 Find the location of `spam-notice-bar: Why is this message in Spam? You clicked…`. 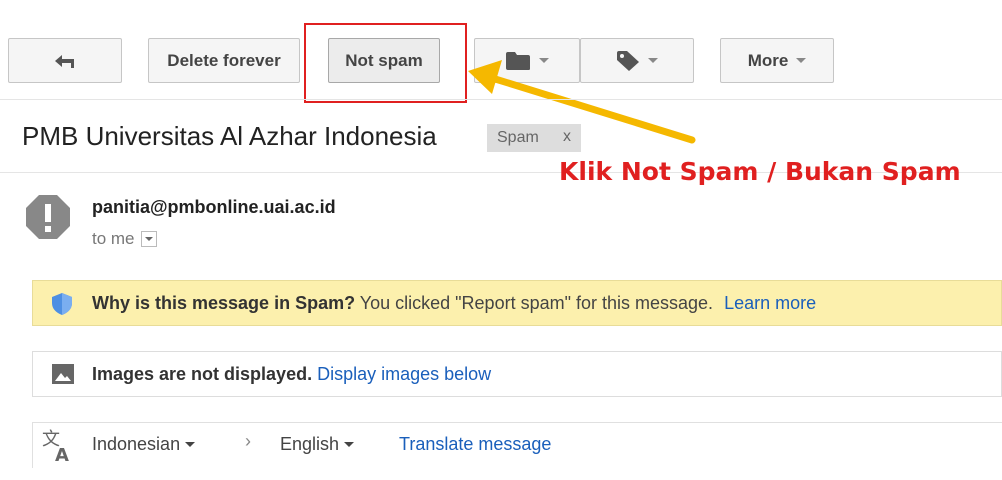

spam-notice-bar: Why is this message in Spam? You clicked… is located at coordinates (517, 303).